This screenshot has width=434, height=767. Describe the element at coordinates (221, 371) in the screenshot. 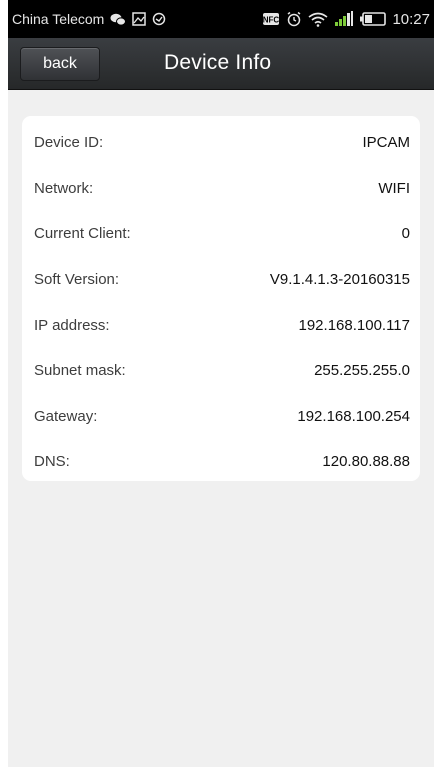

I see `info-row-subnet-mask: Subnet mask: 255.255.255.0` at that location.